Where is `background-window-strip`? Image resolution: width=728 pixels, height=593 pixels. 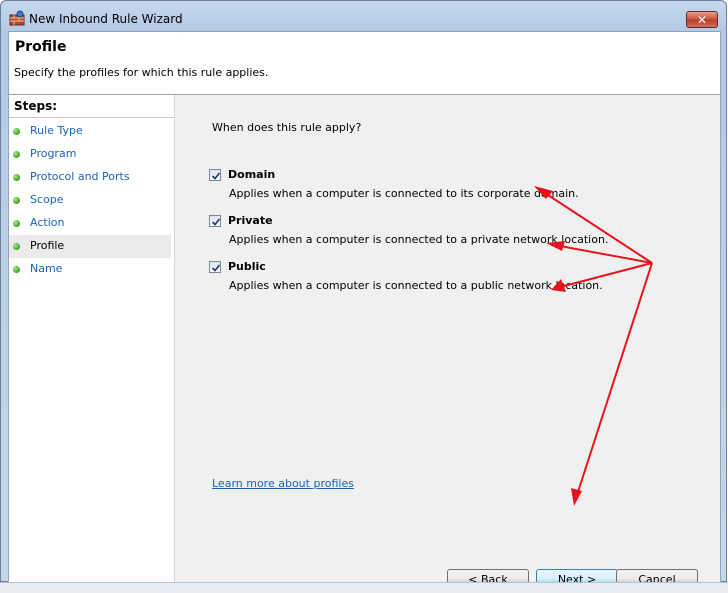 background-window-strip is located at coordinates (364, 587).